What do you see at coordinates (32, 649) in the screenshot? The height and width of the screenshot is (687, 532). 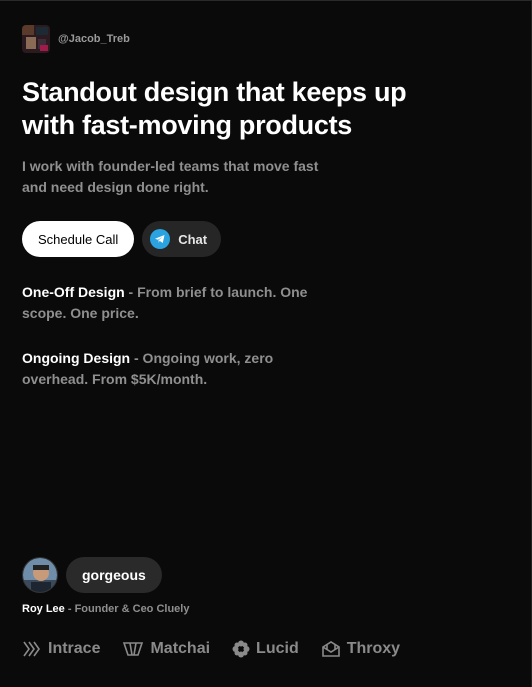 I see `intrace-icon` at bounding box center [32, 649].